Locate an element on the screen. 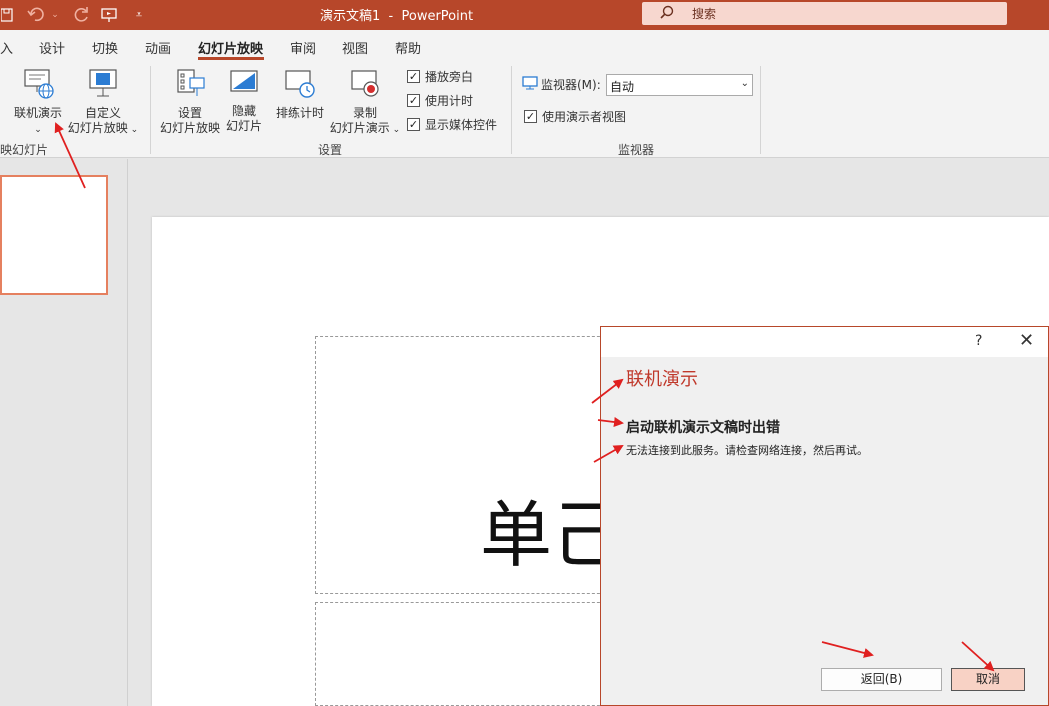  tab-insert: 入 is located at coordinates (6, 47).